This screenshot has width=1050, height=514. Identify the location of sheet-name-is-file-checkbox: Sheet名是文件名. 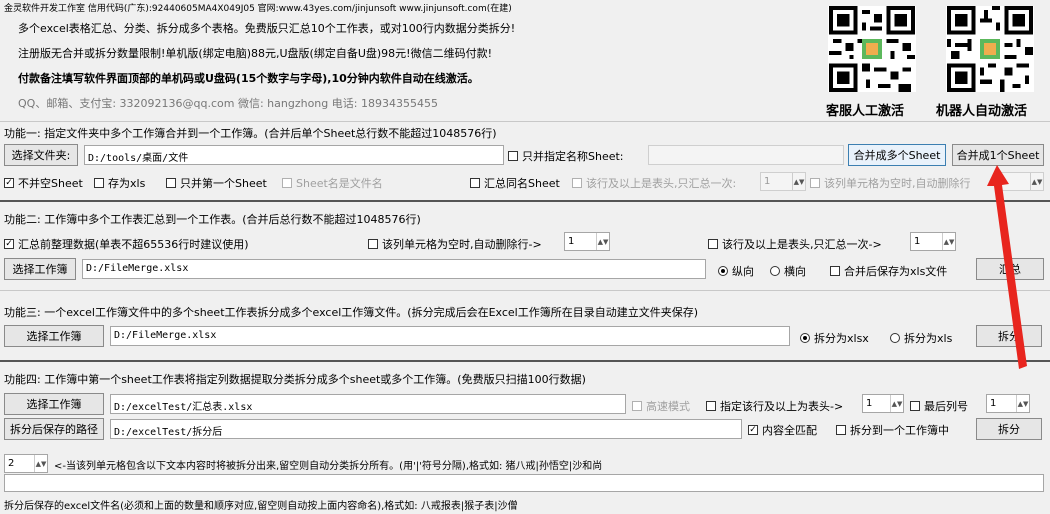
(332, 183).